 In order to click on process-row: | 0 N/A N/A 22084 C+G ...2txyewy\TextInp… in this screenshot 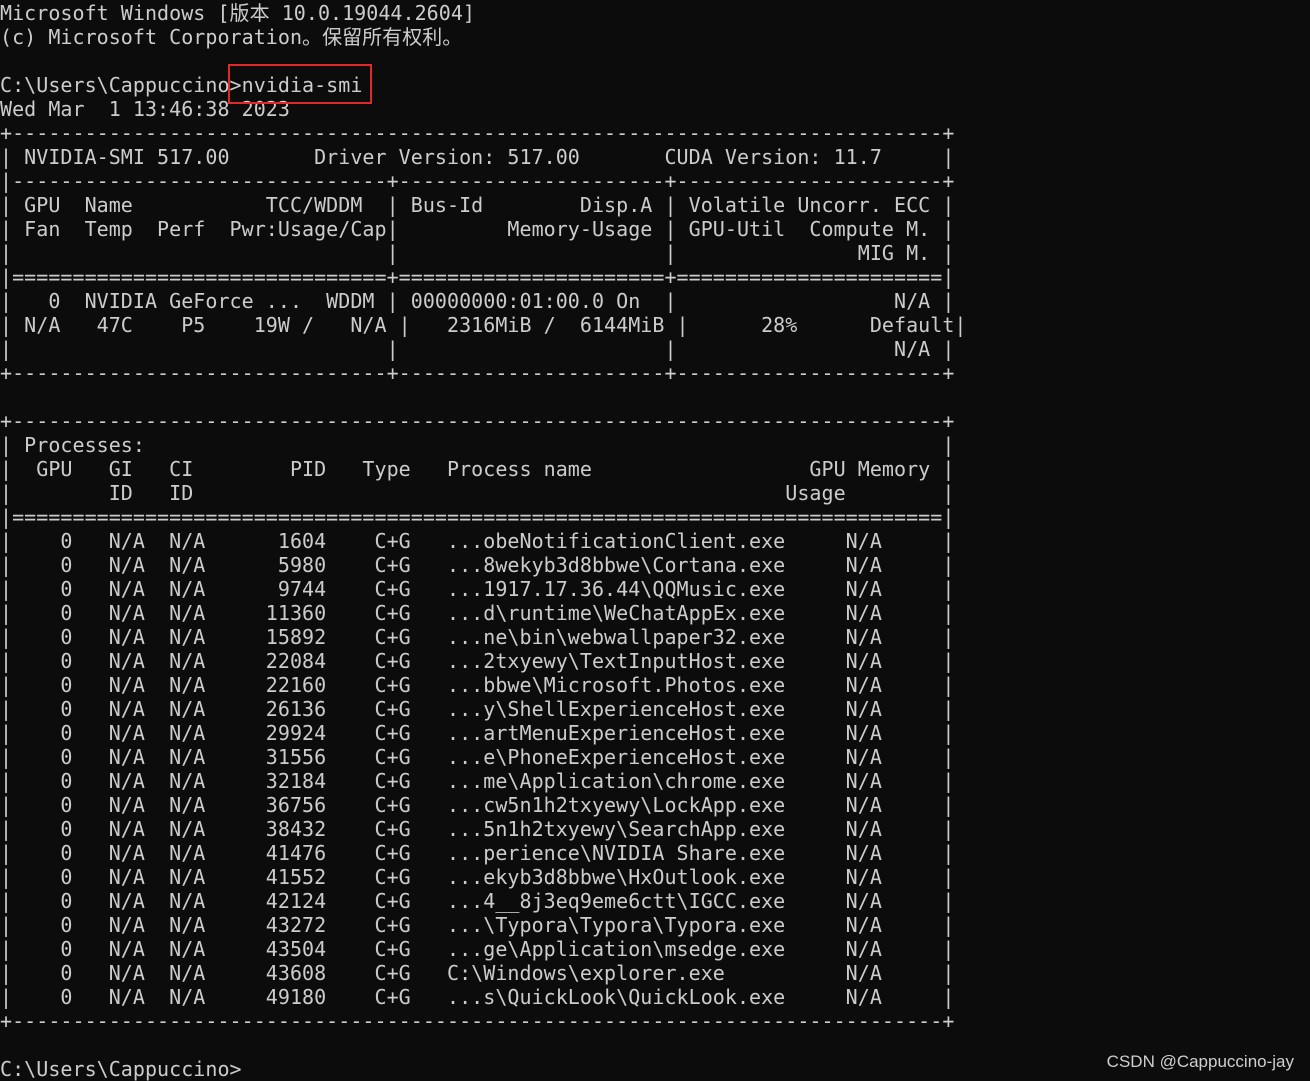, I will do `click(477, 661)`.